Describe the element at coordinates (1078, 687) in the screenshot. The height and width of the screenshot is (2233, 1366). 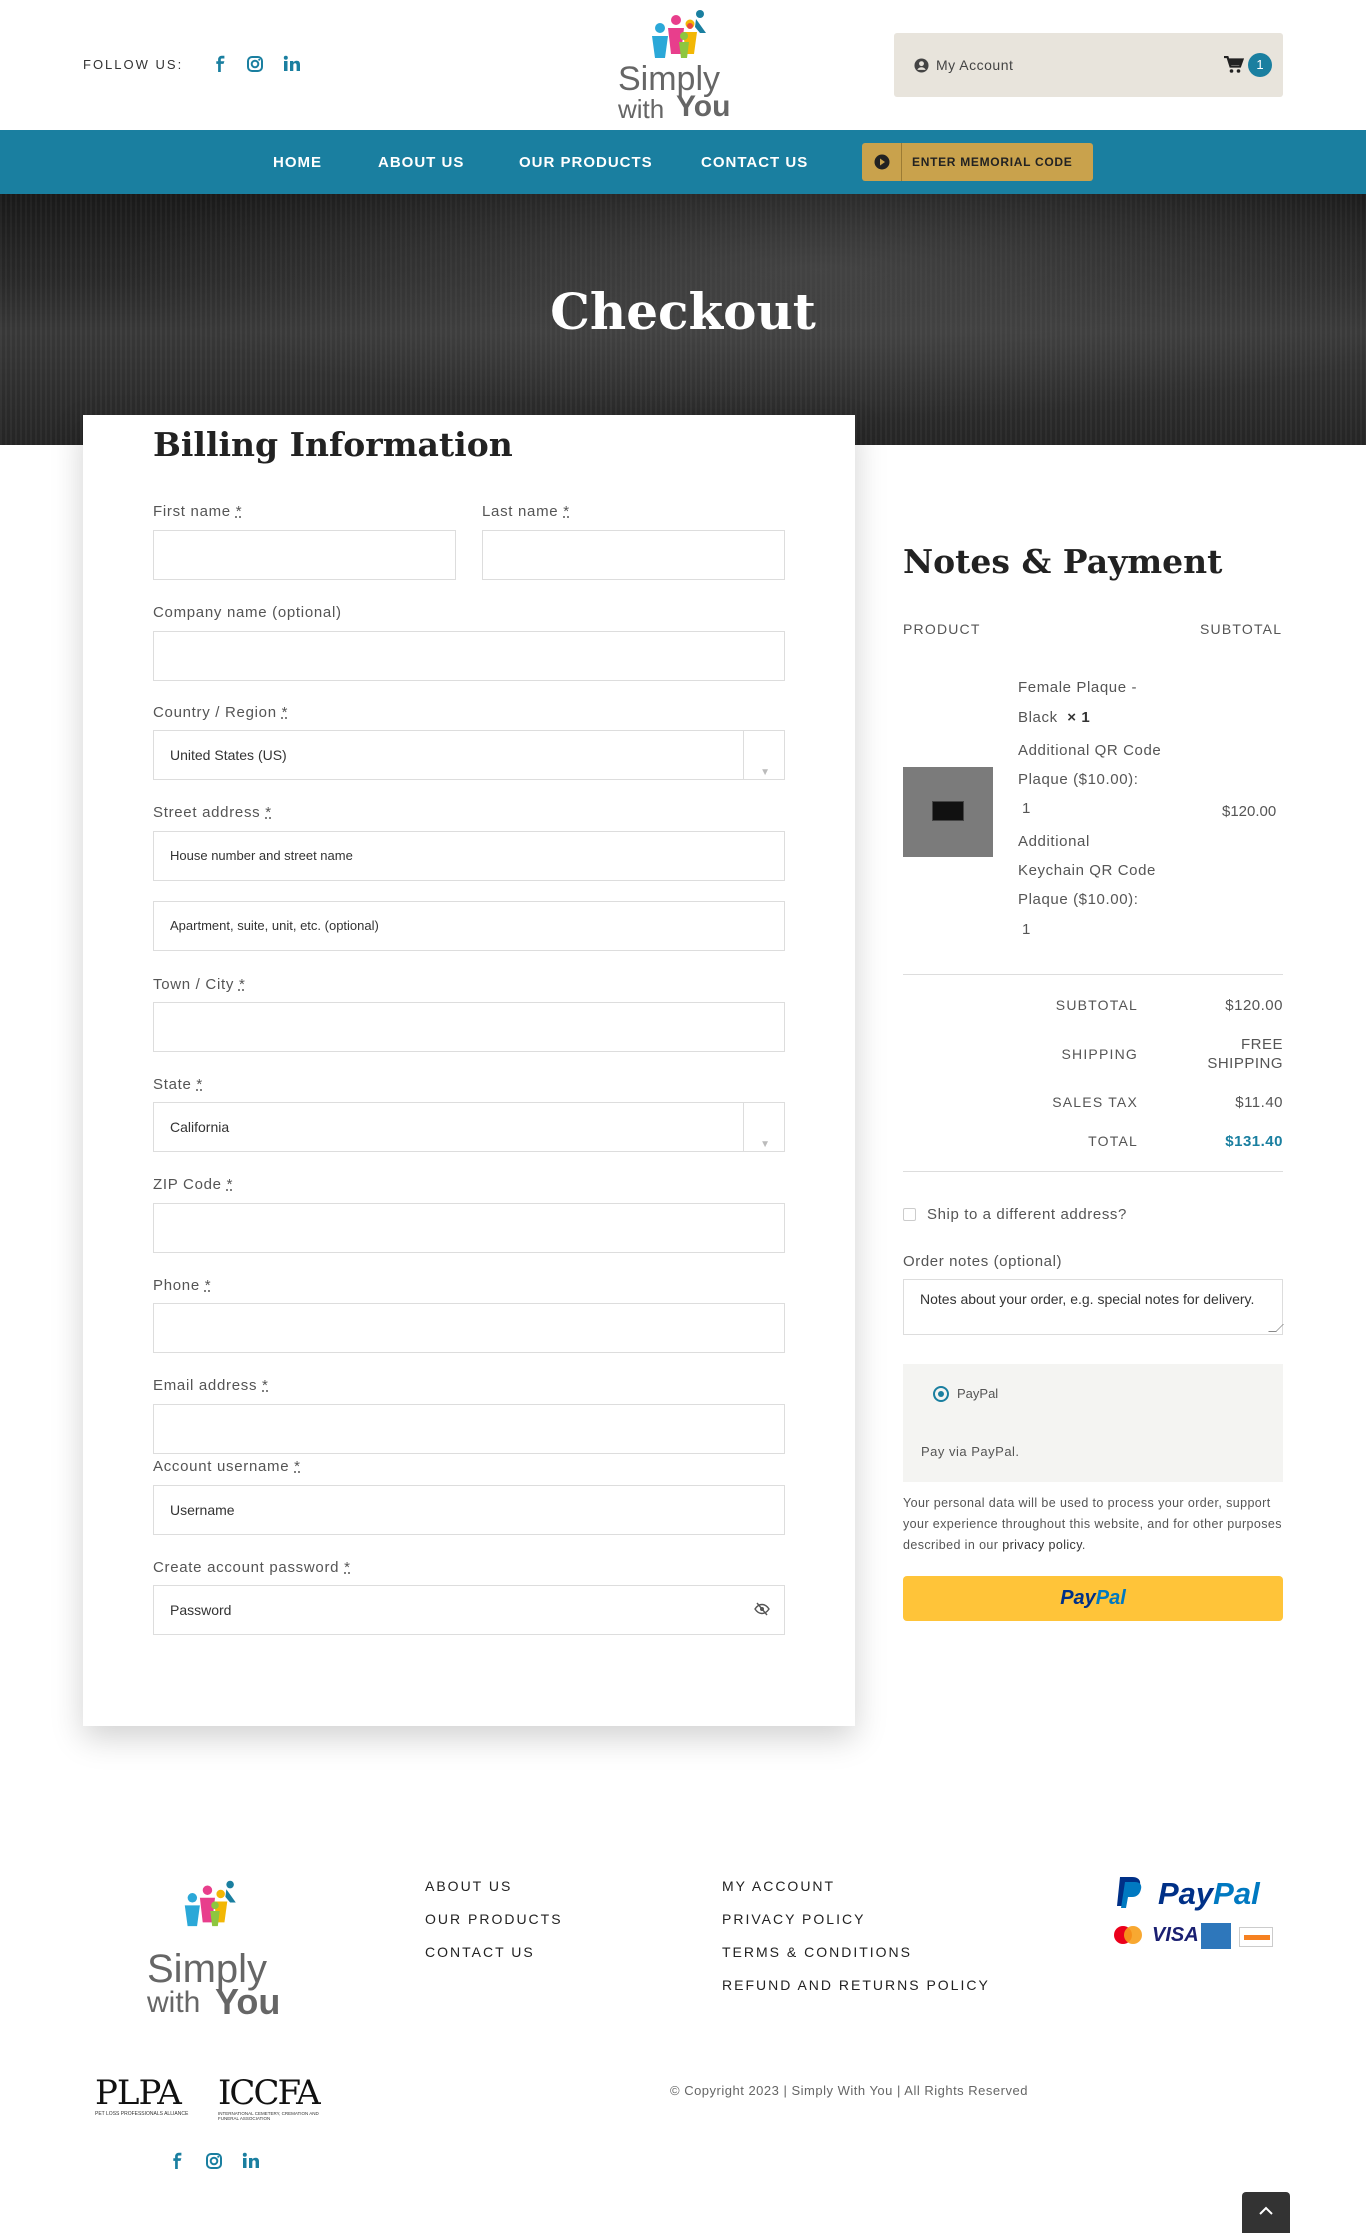
I see `product-name-line: Female Plaque -` at that location.